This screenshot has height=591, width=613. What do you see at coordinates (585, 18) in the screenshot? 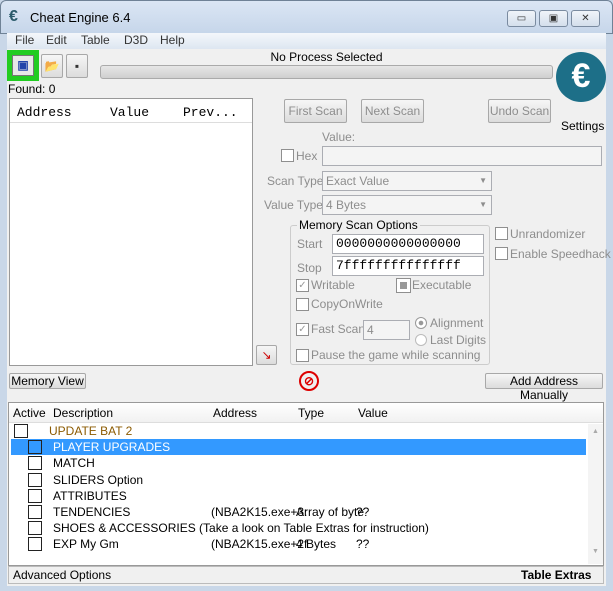
I see `close-button: ✕` at bounding box center [585, 18].